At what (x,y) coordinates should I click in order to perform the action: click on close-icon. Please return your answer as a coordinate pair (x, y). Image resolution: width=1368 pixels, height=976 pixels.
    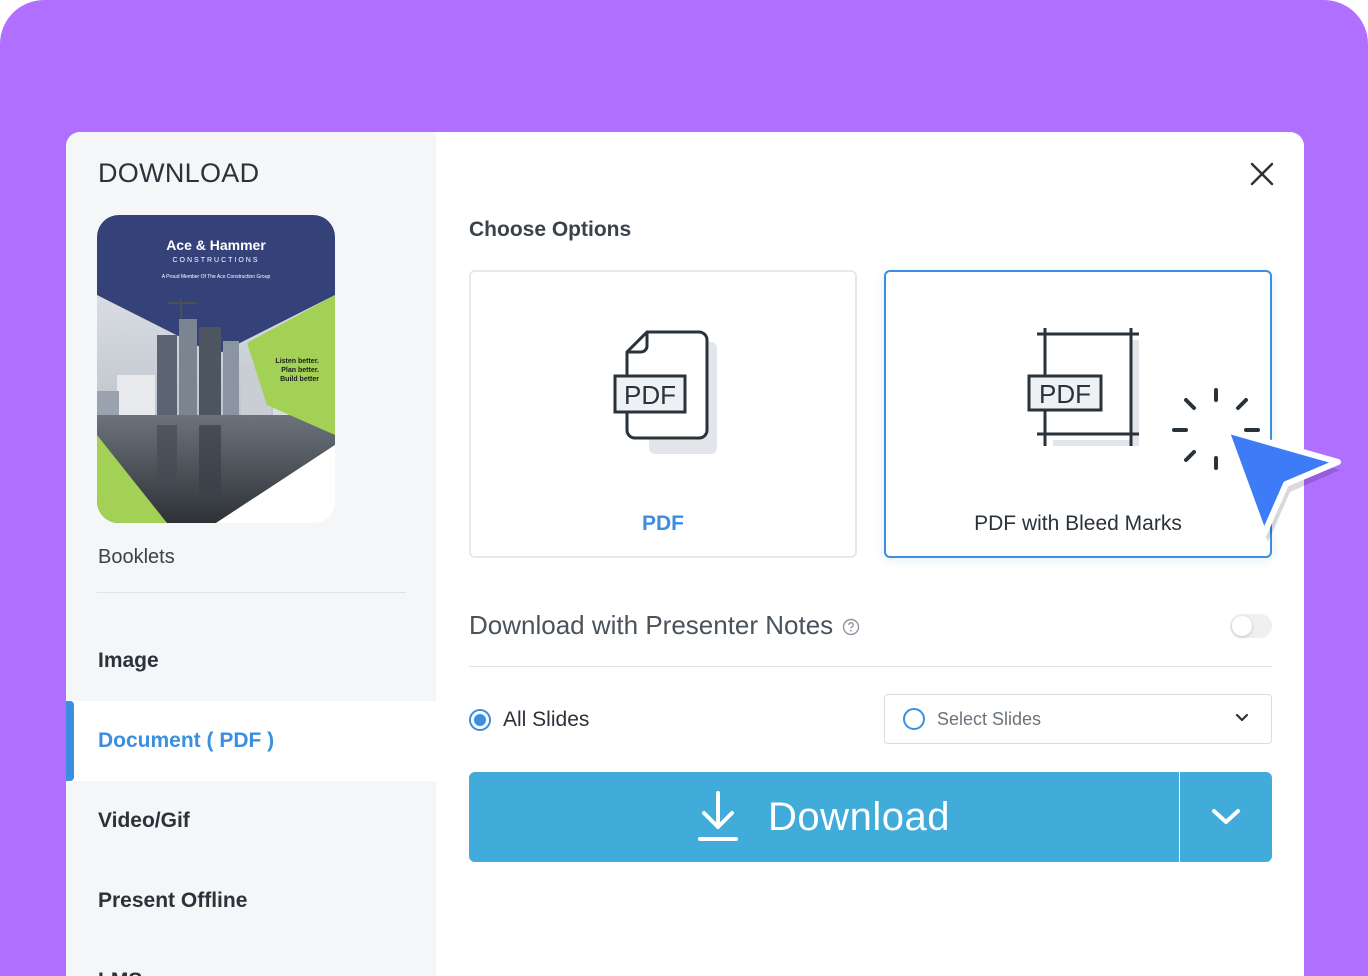
    Looking at the image, I should click on (1262, 174).